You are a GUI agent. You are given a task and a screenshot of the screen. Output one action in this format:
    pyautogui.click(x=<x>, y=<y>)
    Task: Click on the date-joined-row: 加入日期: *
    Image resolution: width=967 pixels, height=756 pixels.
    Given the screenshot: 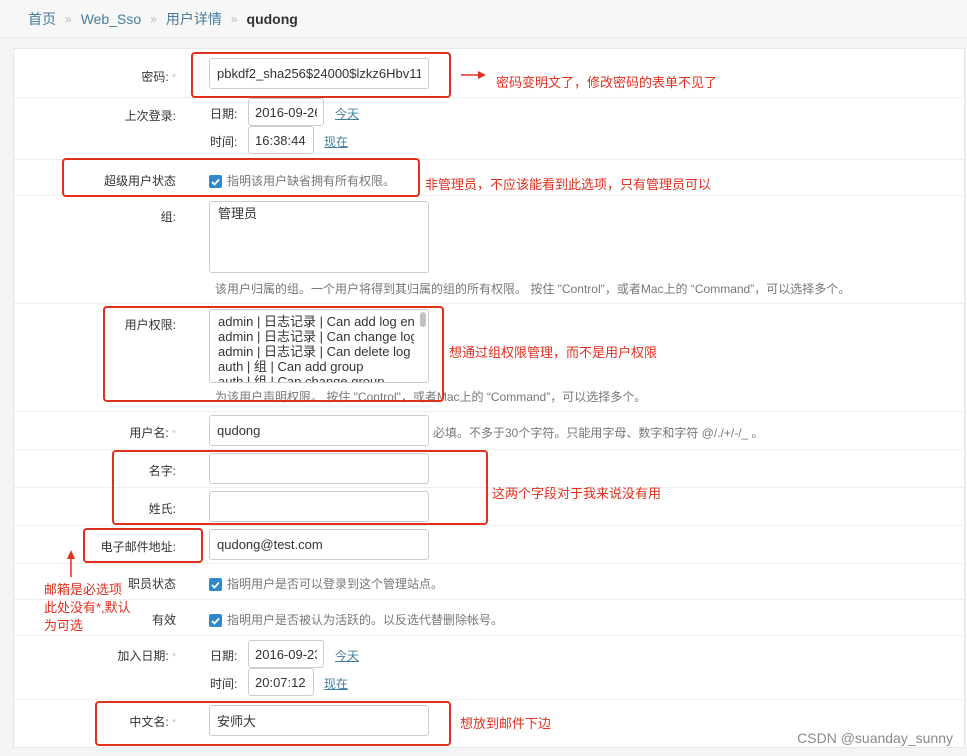 What is the action you would take?
    pyautogui.click(x=489, y=668)
    